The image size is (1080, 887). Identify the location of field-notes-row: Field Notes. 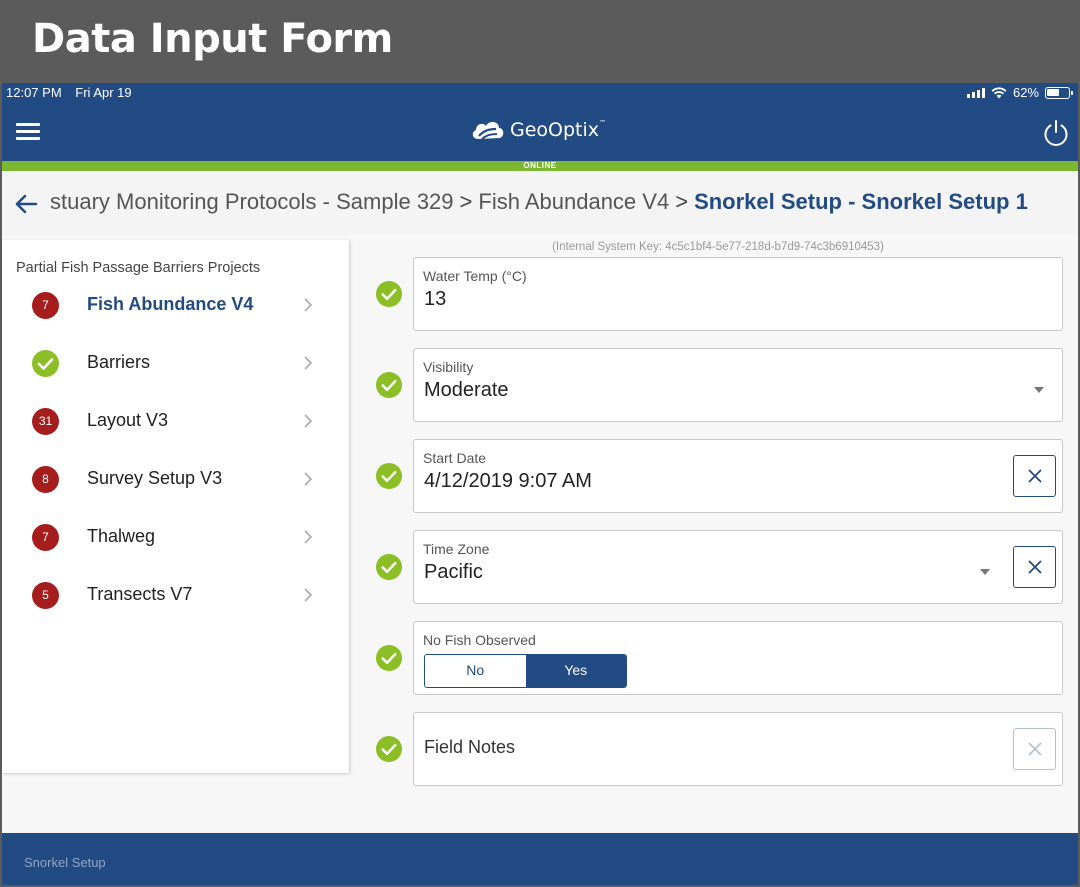
(718, 749).